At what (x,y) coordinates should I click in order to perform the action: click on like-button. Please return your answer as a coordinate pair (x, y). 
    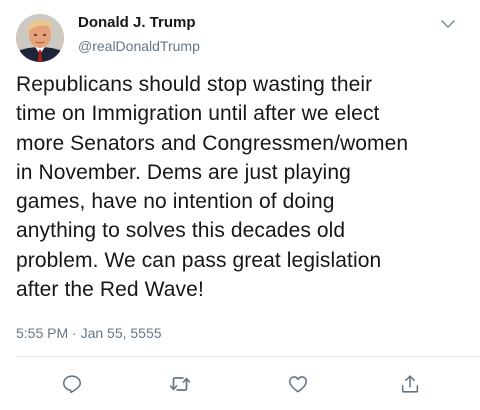
    Looking at the image, I should click on (298, 384).